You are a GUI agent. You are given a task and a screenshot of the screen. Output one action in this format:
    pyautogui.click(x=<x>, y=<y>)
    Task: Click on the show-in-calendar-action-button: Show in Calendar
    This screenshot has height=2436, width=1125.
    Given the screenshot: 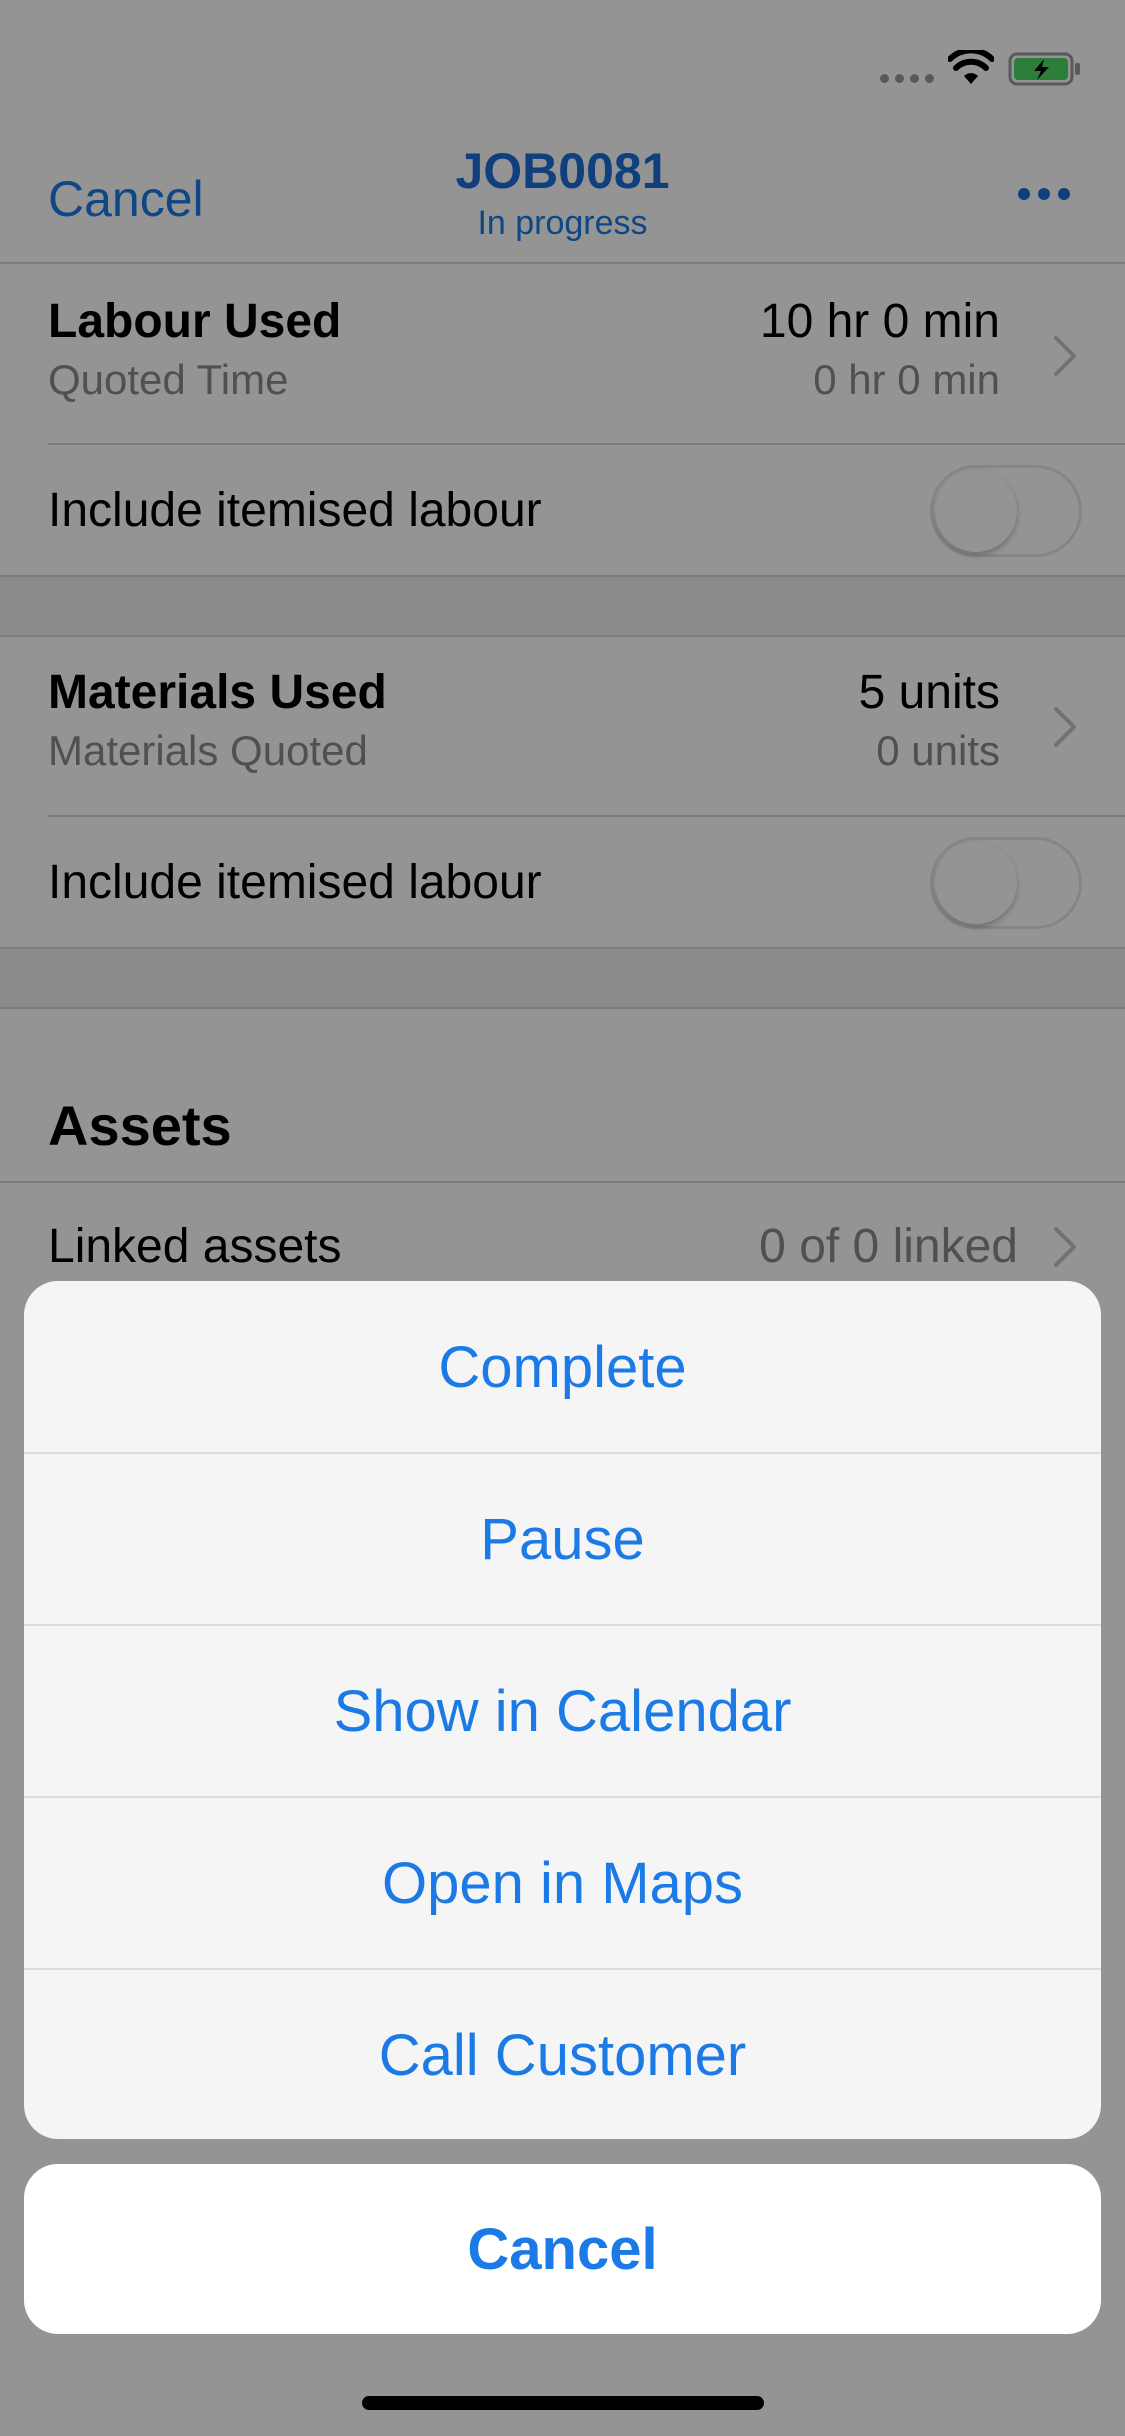 What is the action you would take?
    pyautogui.click(x=562, y=1711)
    